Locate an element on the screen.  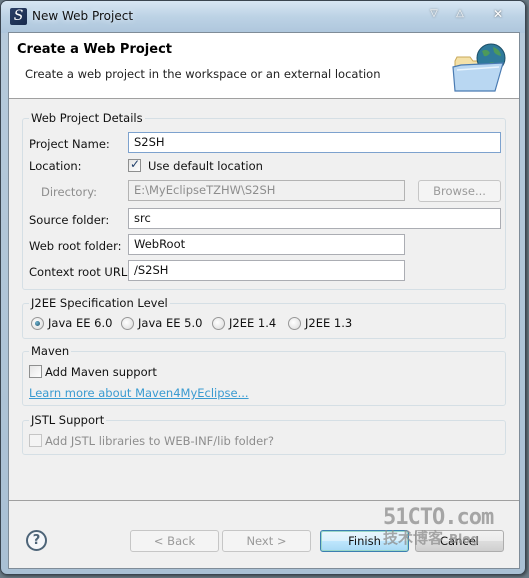
radio-java-ee-5-label: Java EE 5.0 is located at coordinates (170, 323).